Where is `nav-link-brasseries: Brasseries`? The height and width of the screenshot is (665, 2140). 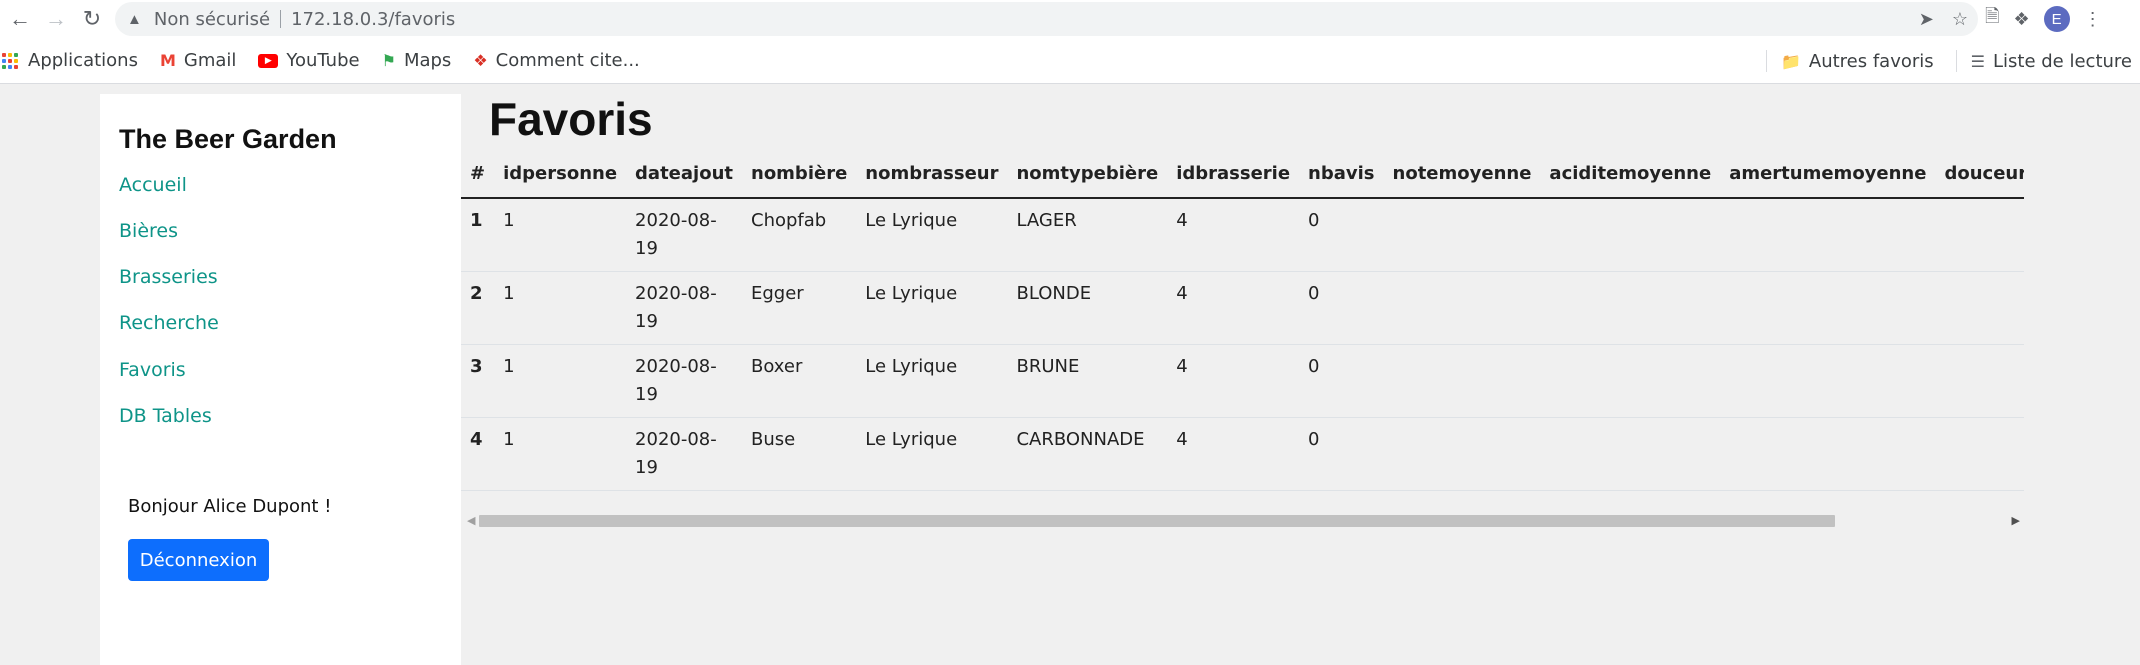
nav-link-brasseries: Brasseries is located at coordinates (168, 277).